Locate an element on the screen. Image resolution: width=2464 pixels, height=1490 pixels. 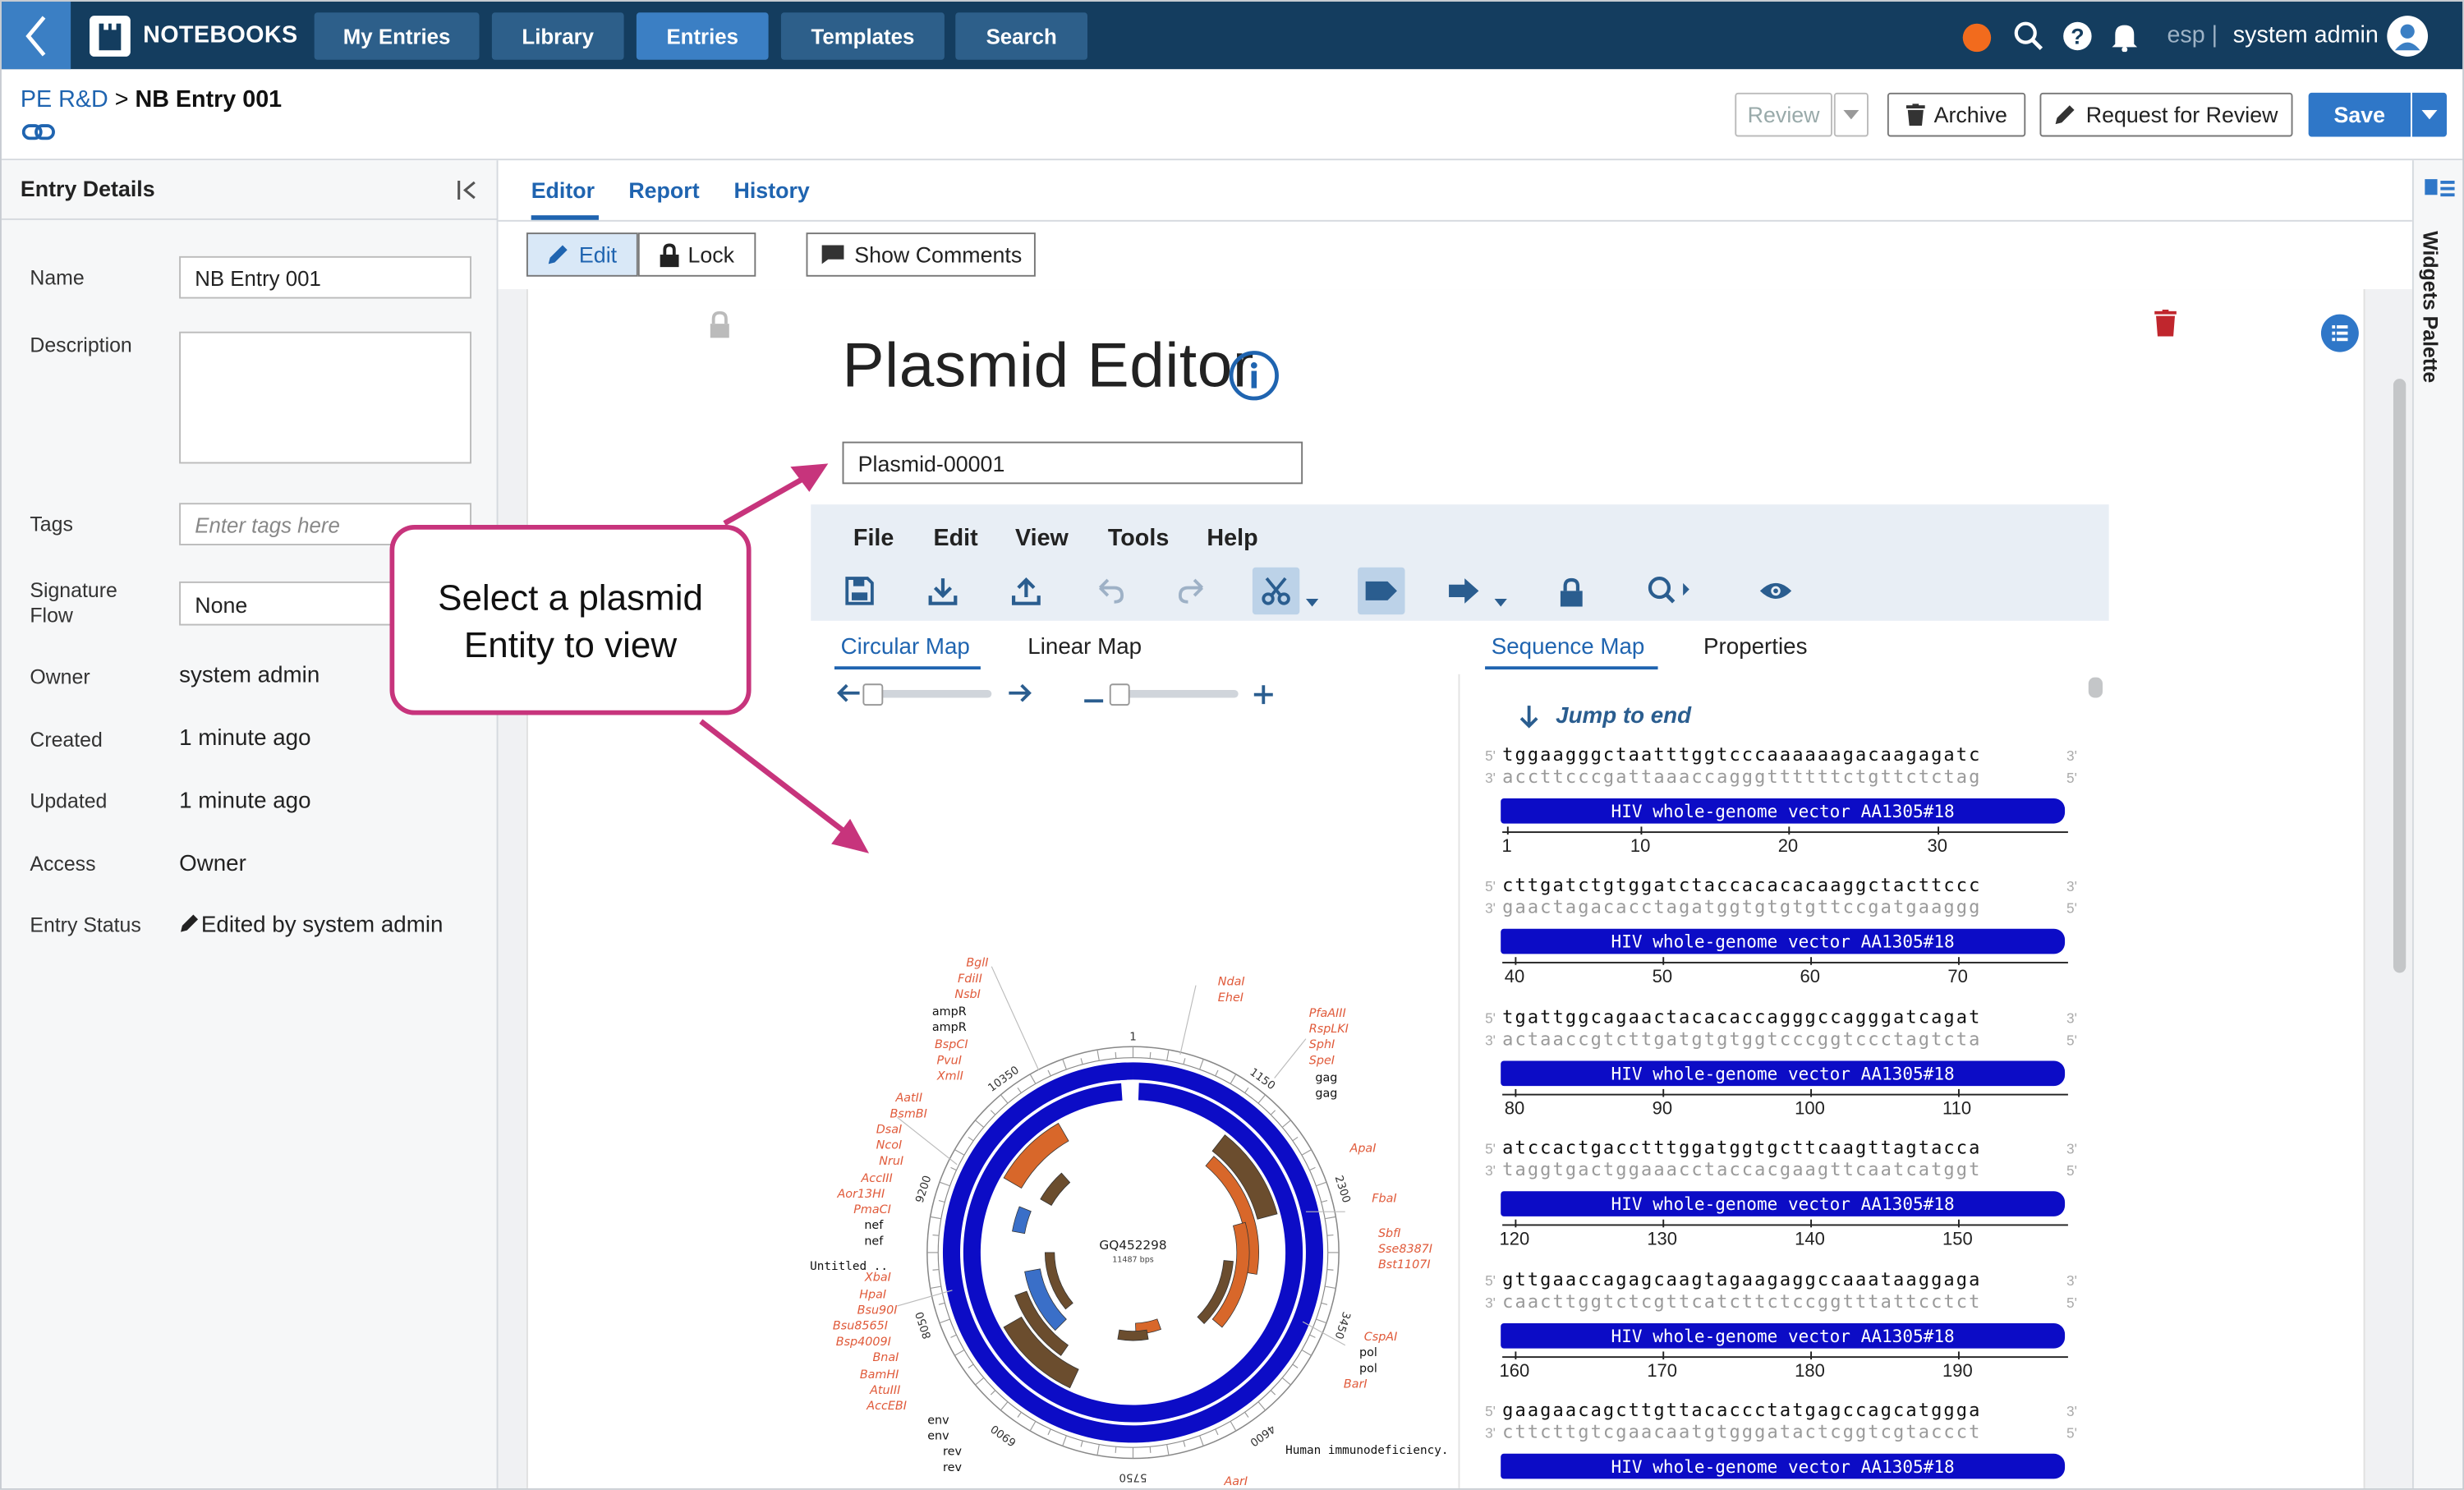
archive-button: Archive is located at coordinates (1956, 115).